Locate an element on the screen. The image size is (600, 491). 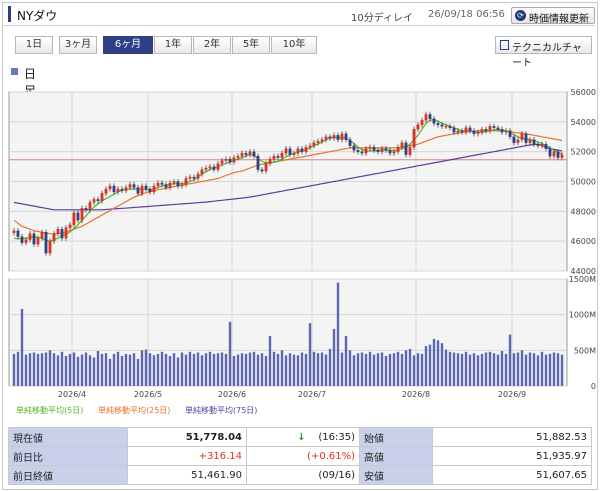
current-time: ↓ (16:35) is located at coordinates (303, 437).